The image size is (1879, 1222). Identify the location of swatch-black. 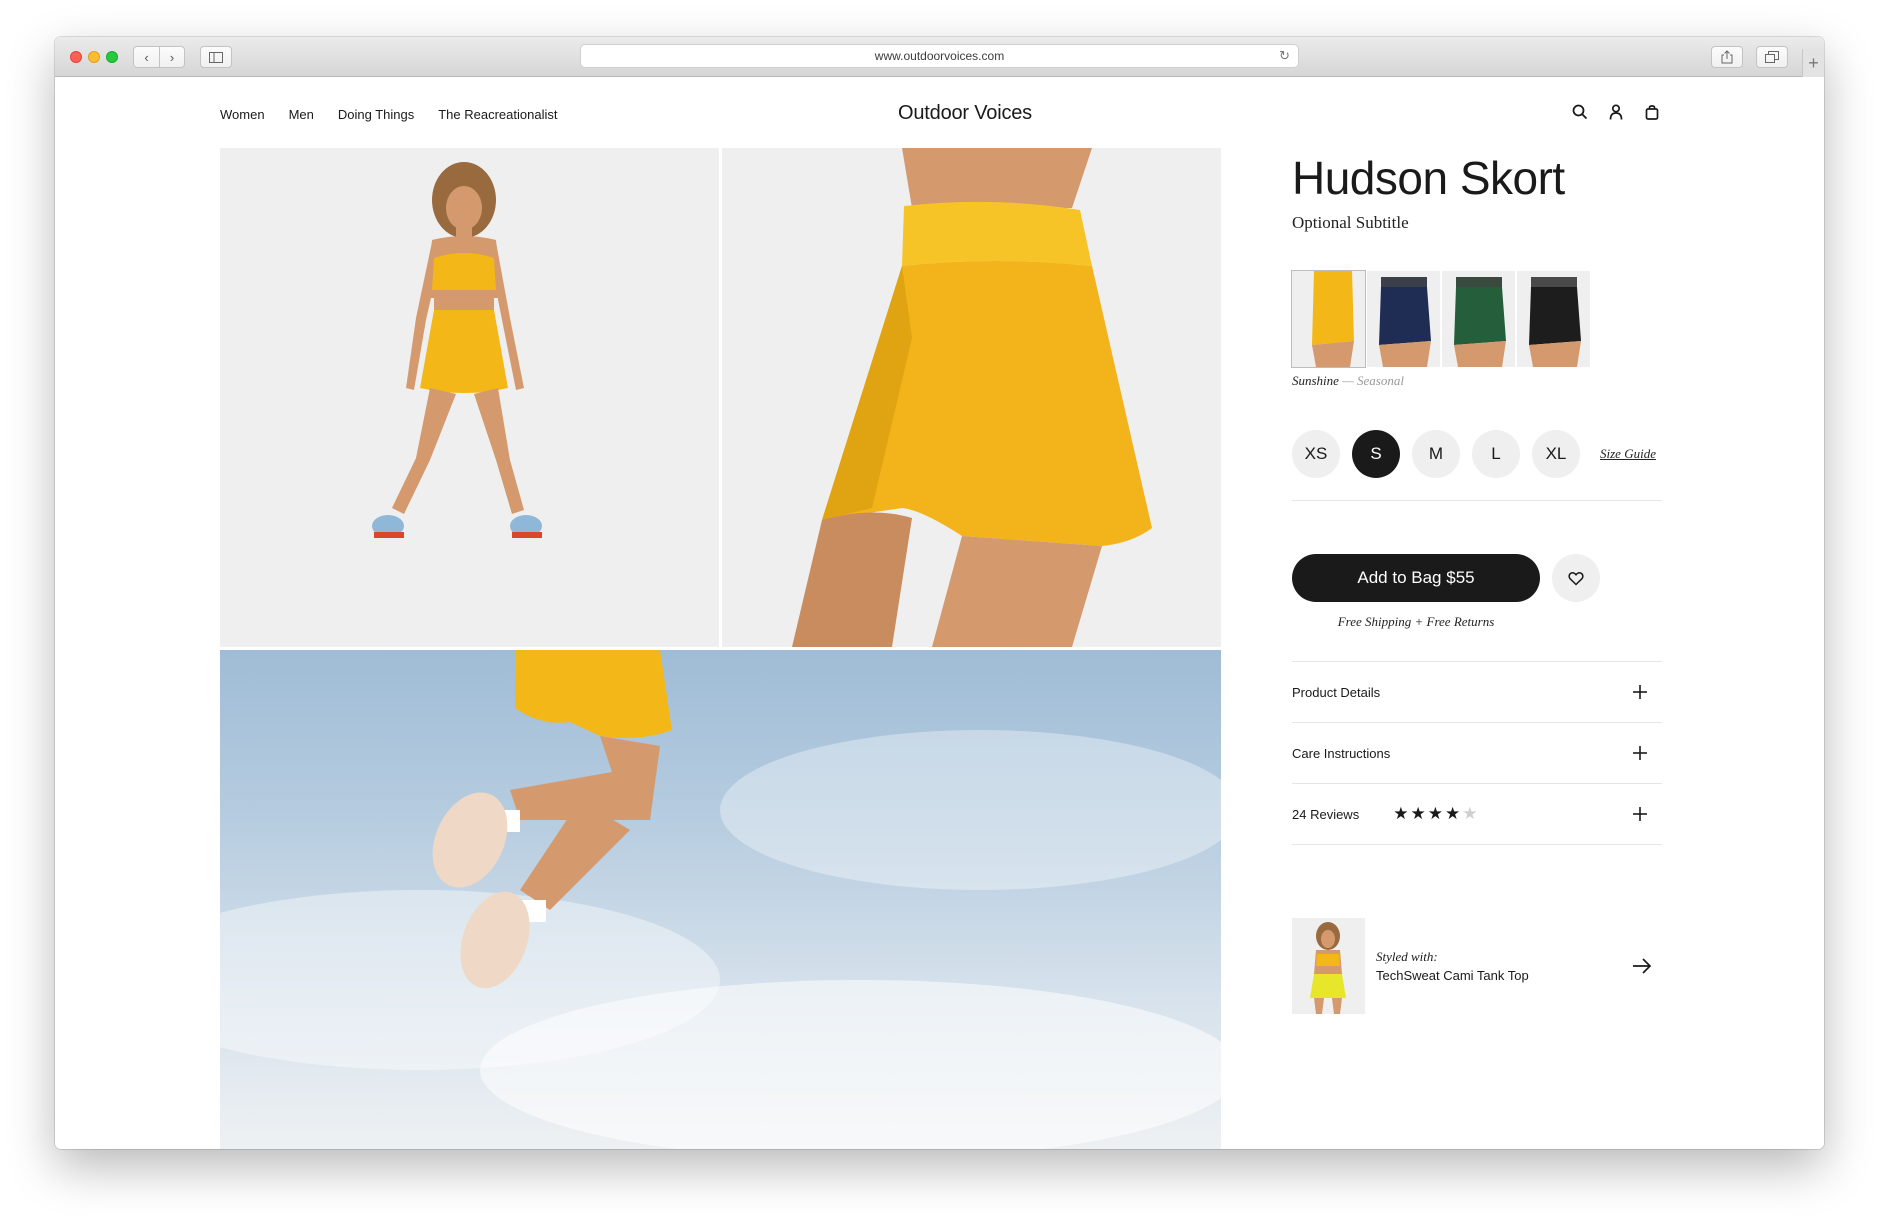
(1553, 319).